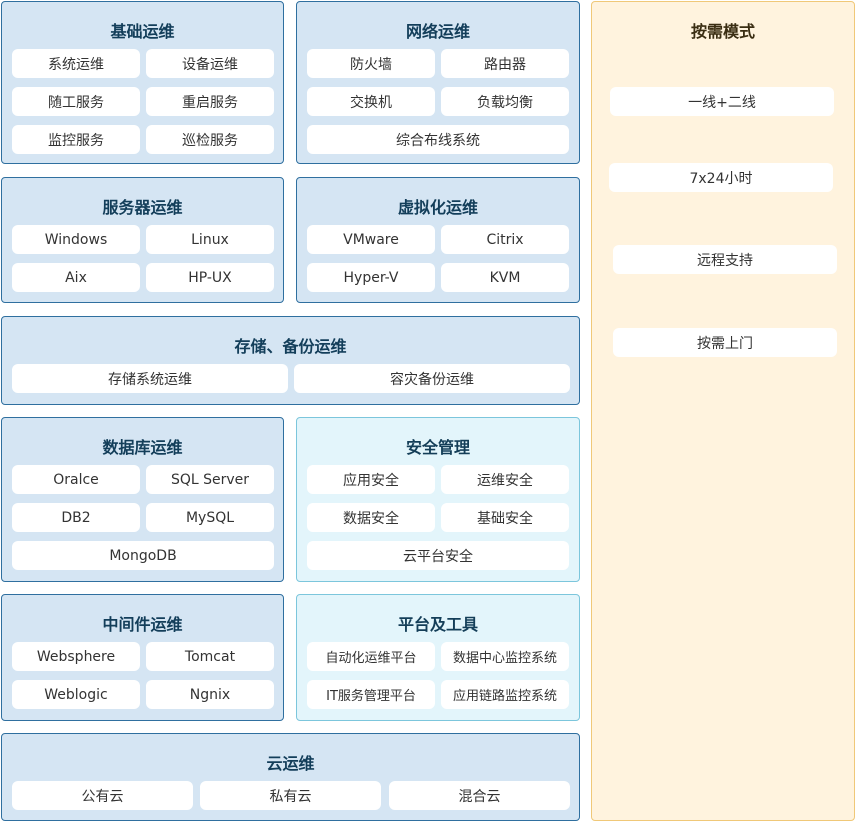 The height and width of the screenshot is (822, 856). Describe the element at coordinates (725, 342) in the screenshot. I see `item-onsite-on-demand: 按需上门` at that location.